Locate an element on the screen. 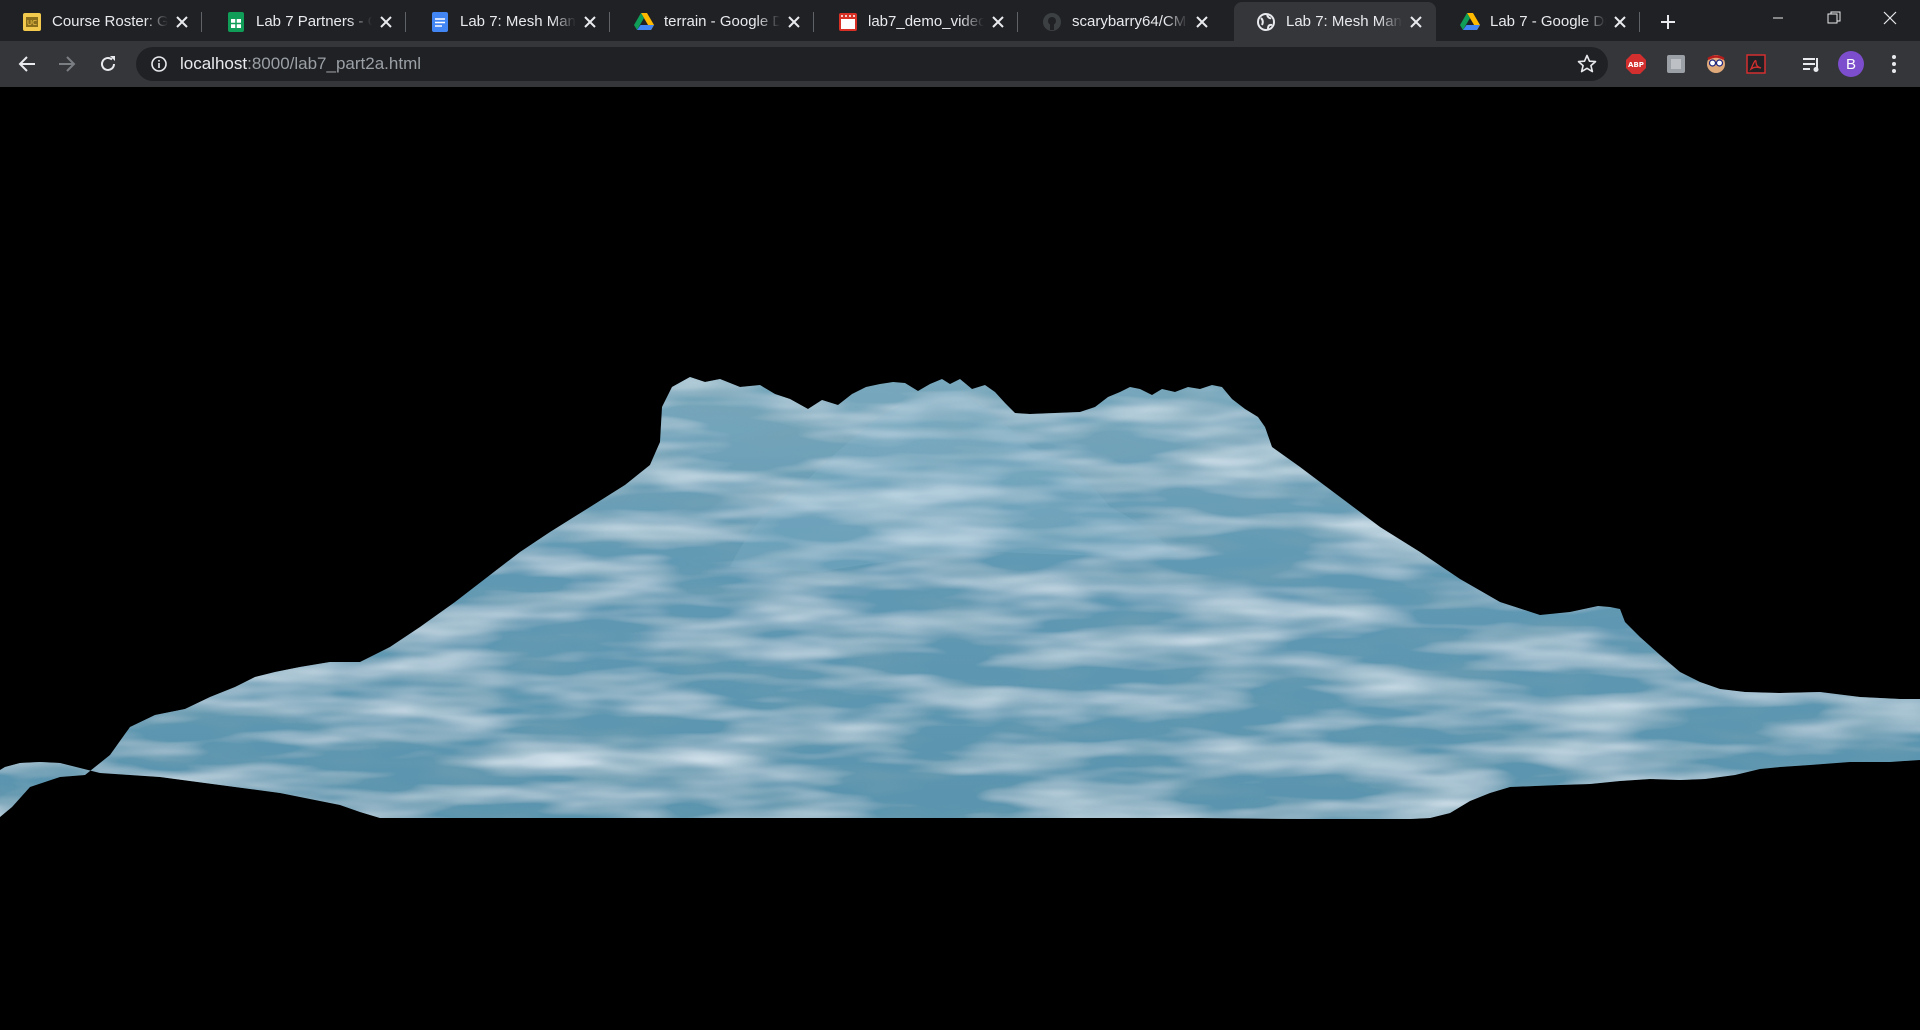 The width and height of the screenshot is (1920, 1030). minimize-icon is located at coordinates (1777, 18).